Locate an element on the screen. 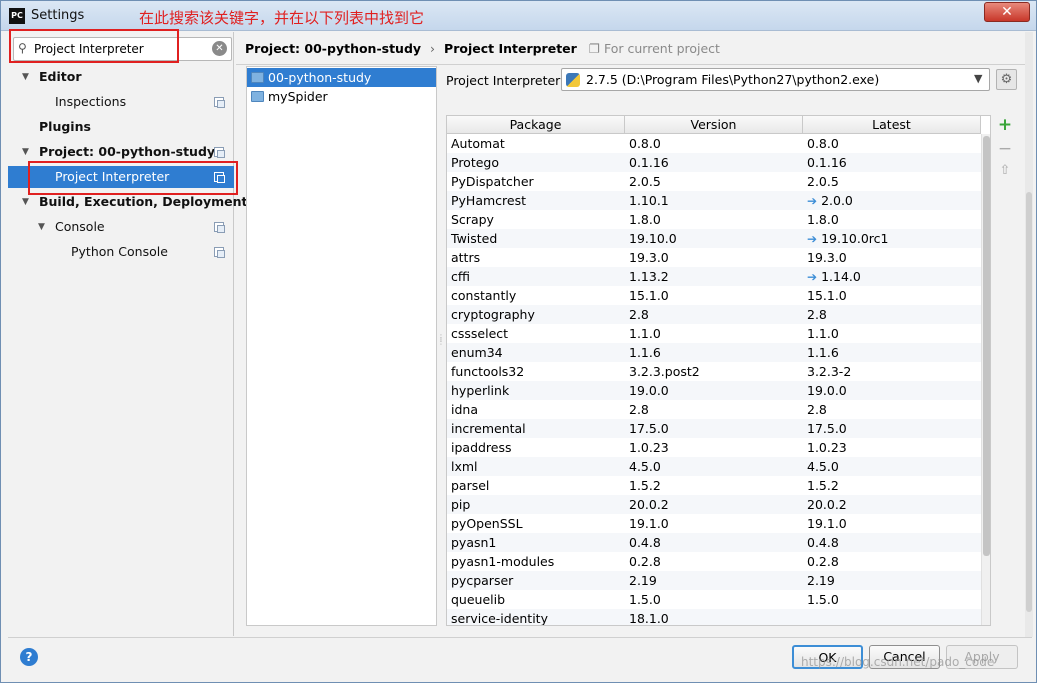  tree-label: Python Console is located at coordinates (119, 251).